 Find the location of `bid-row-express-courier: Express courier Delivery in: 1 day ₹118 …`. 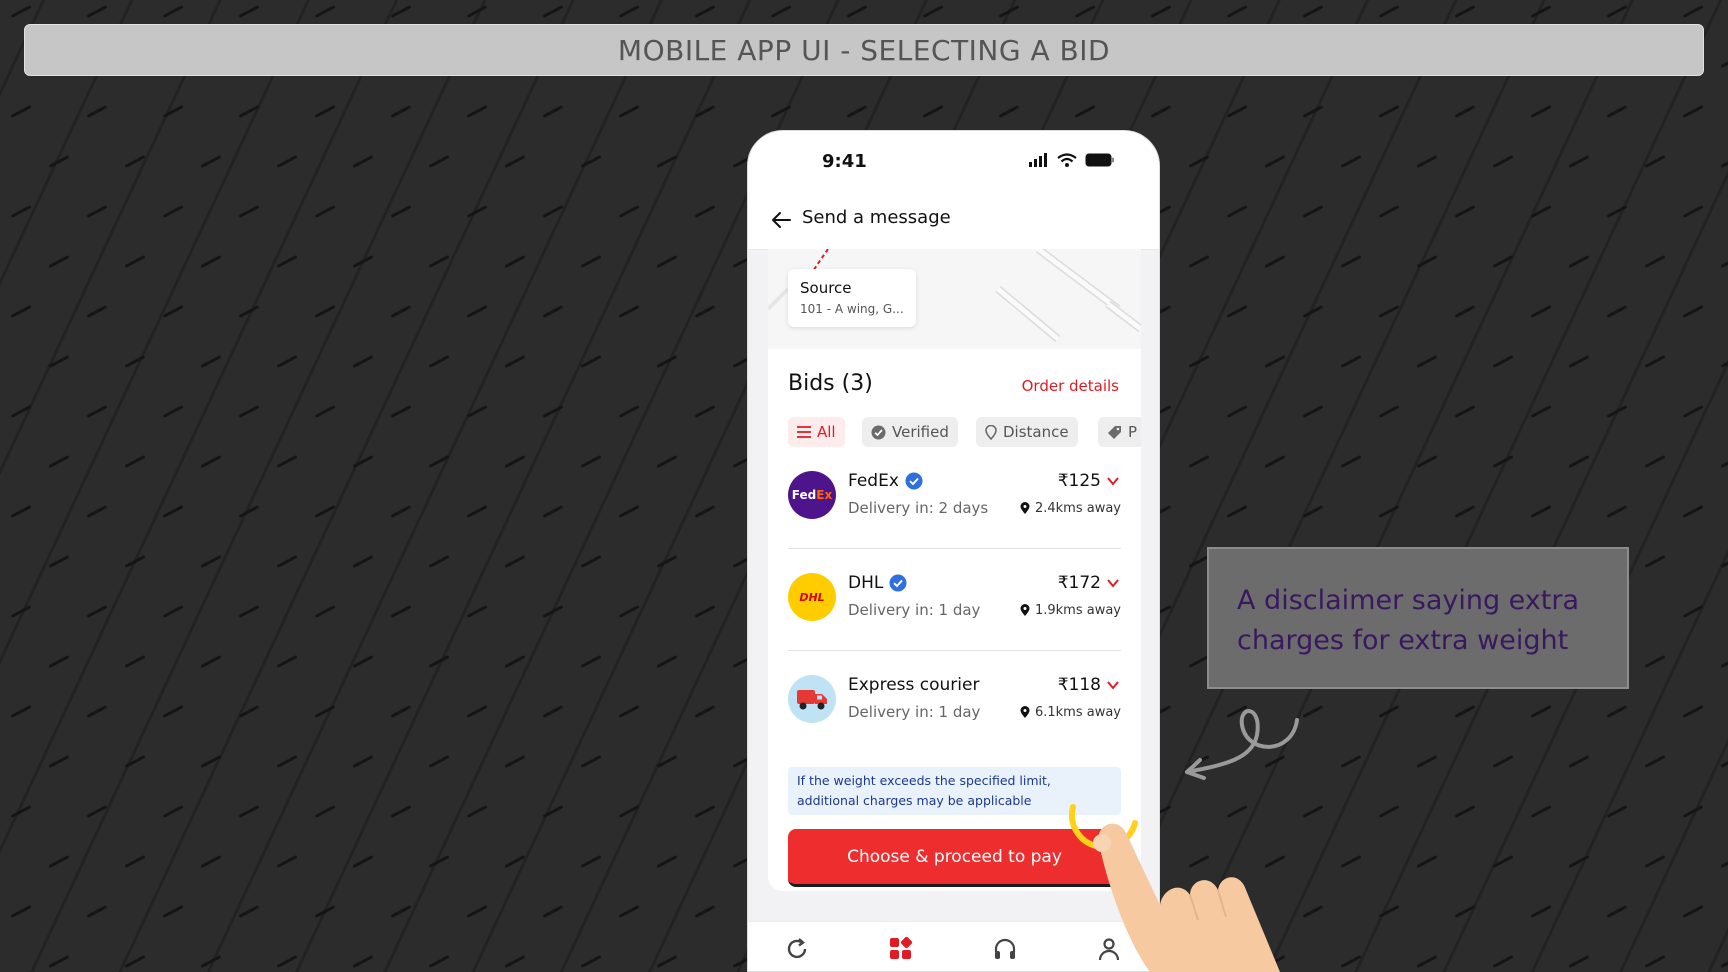

bid-row-express-courier: Express courier Delivery in: 1 day ₹118 … is located at coordinates (954, 707).